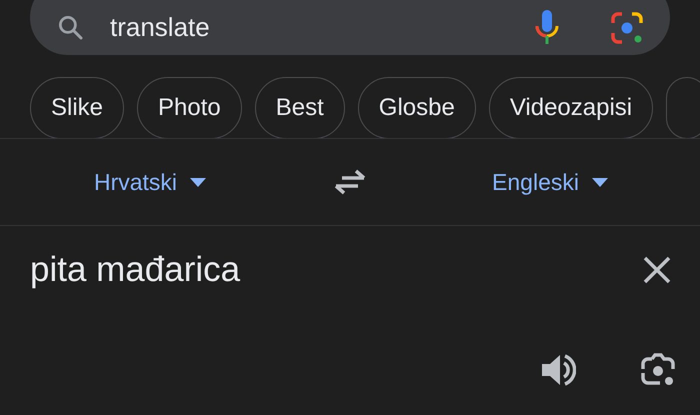 This screenshot has height=415, width=700. I want to click on speaker-icon, so click(558, 370).